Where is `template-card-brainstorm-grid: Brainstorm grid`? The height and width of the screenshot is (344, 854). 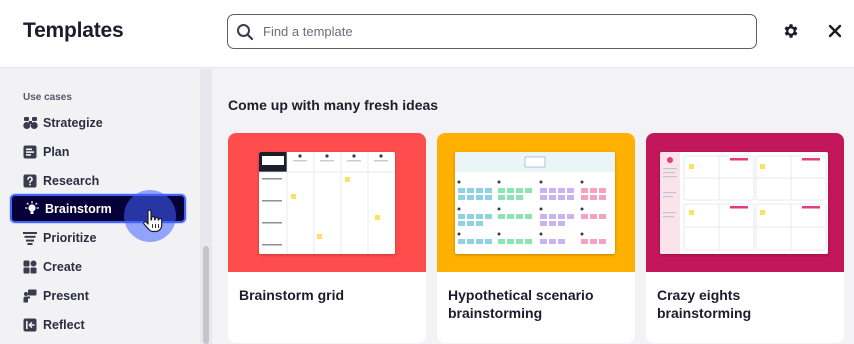
template-card-brainstorm-grid: Brainstorm grid is located at coordinates (327, 238).